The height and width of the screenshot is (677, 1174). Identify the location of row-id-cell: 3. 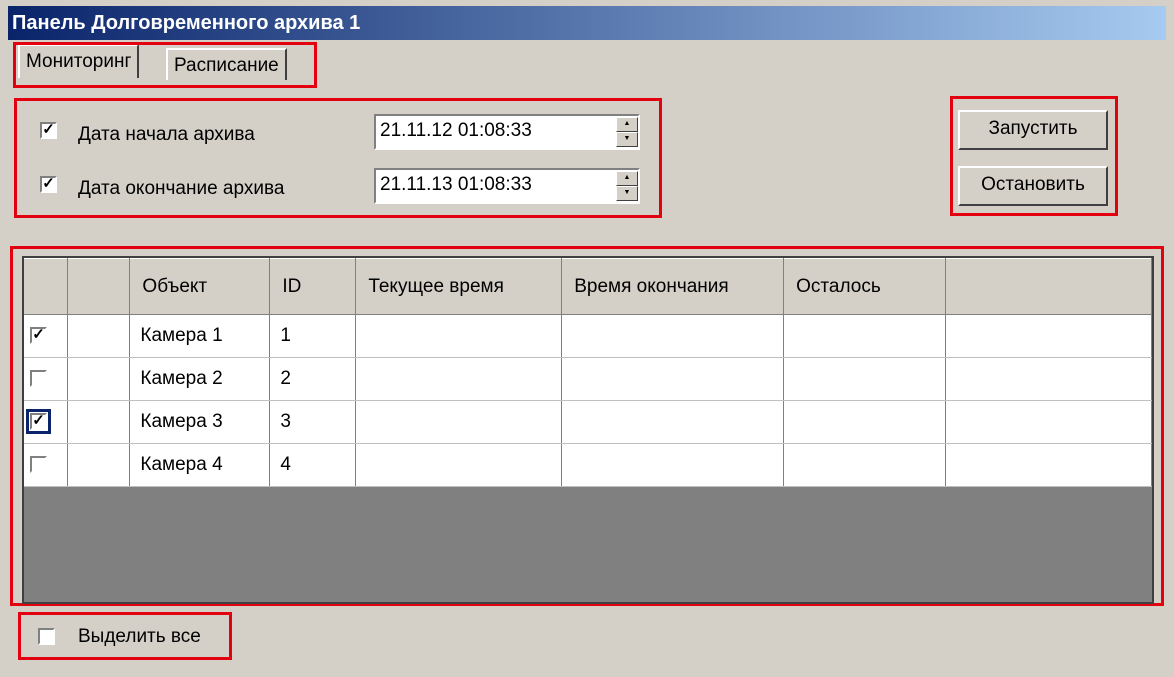
(313, 422).